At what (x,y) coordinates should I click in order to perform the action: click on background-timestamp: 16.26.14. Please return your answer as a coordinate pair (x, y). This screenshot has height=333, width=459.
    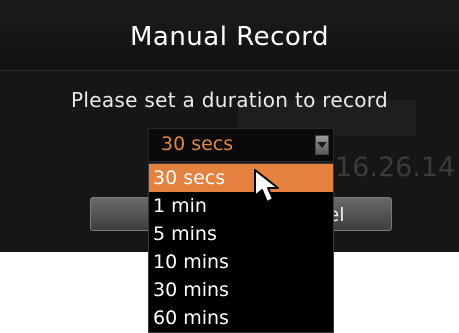
    Looking at the image, I should click on (395, 167).